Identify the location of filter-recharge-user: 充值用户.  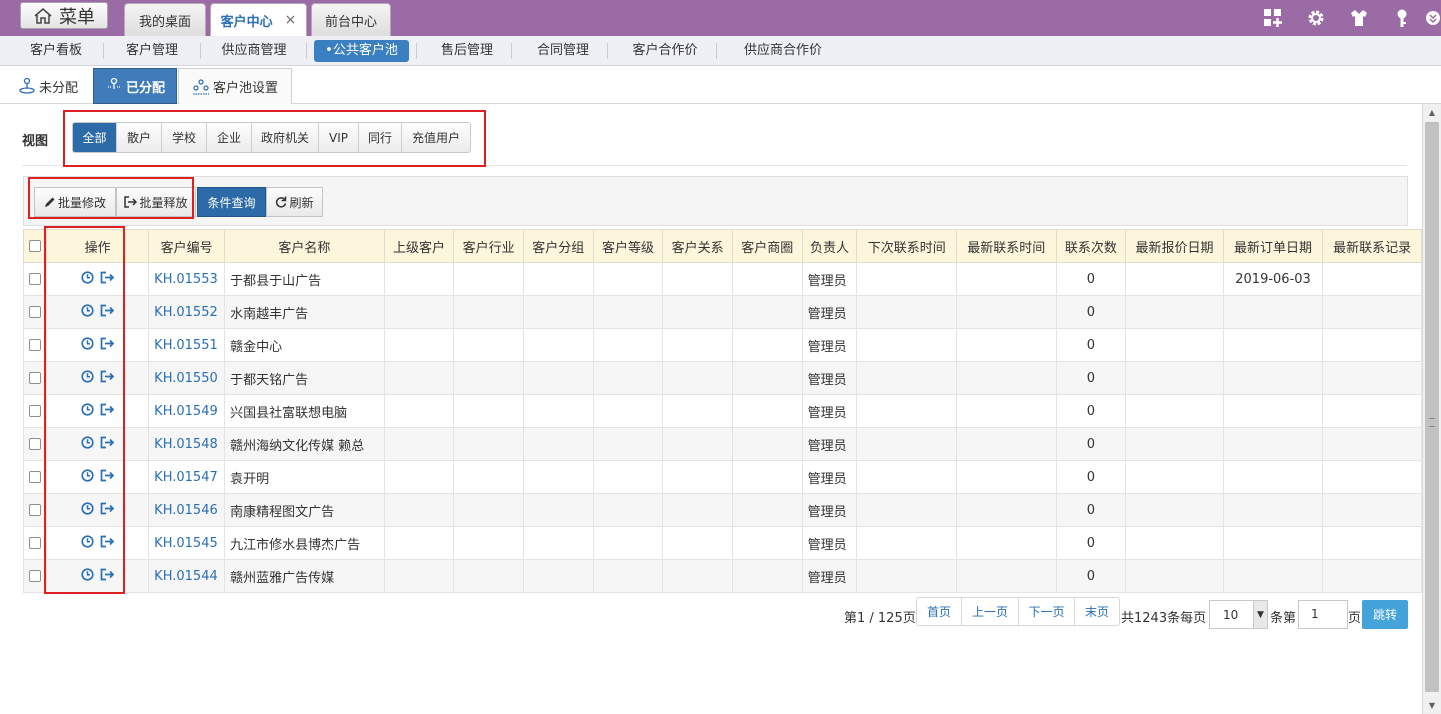
(436, 137).